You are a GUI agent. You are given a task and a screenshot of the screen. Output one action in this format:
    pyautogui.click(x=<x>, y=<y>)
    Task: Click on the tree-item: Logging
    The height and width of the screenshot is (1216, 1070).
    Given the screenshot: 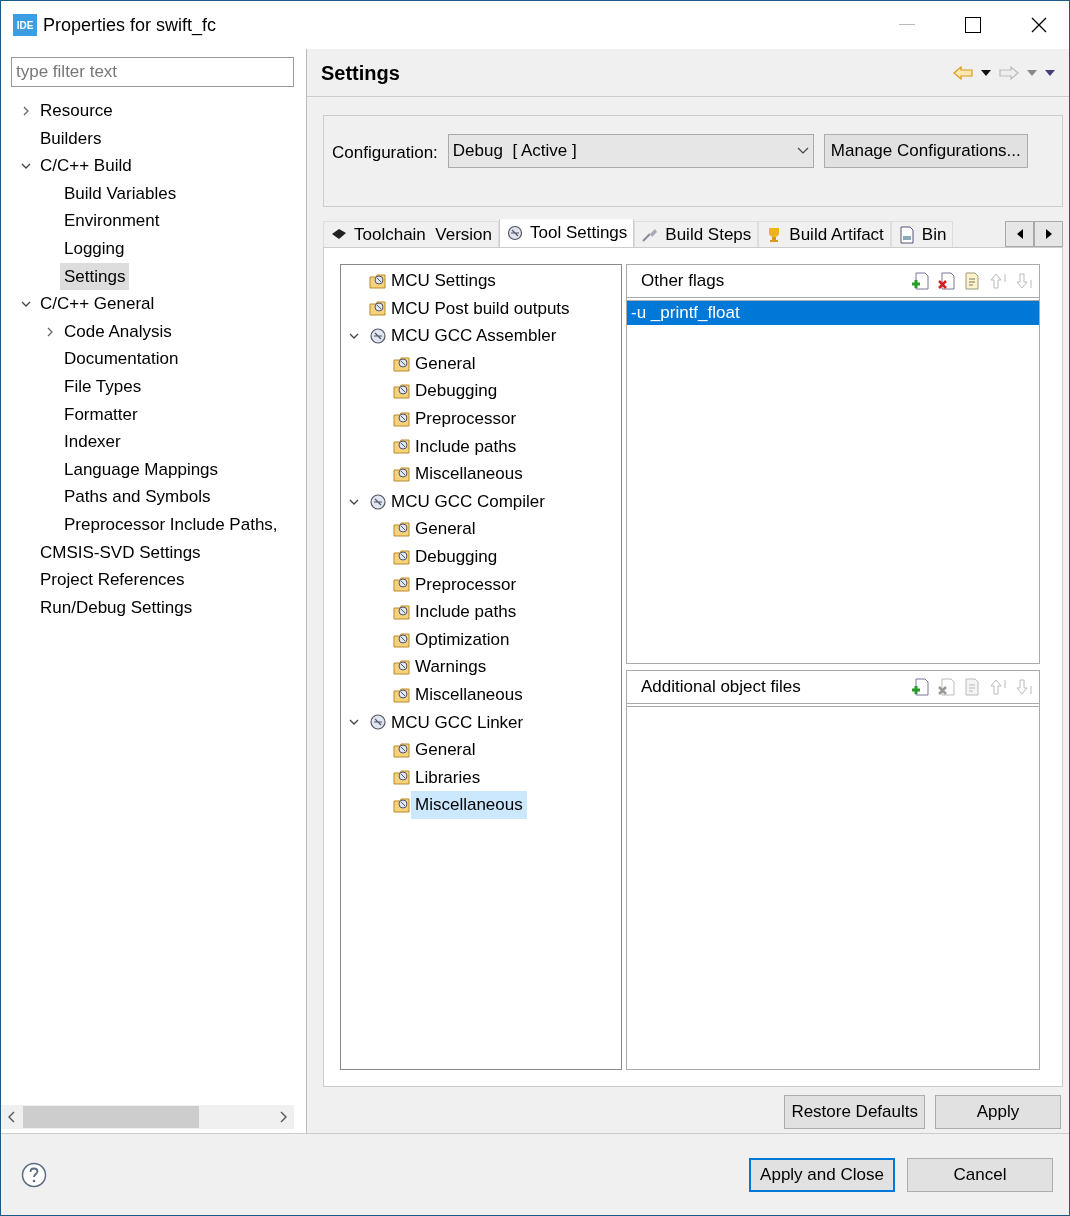 What is the action you would take?
    pyautogui.click(x=94, y=249)
    